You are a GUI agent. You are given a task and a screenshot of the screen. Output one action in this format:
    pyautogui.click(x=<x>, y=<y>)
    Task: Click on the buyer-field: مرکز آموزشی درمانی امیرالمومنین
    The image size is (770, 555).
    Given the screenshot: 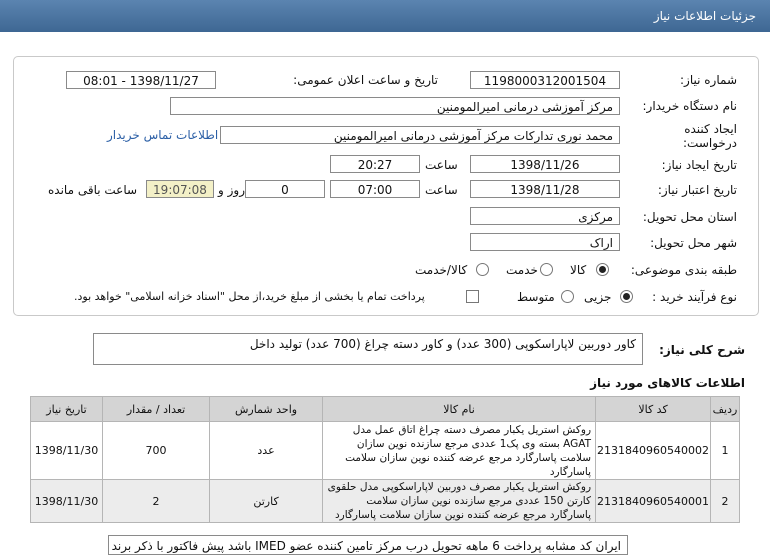 What is the action you would take?
    pyautogui.click(x=395, y=106)
    